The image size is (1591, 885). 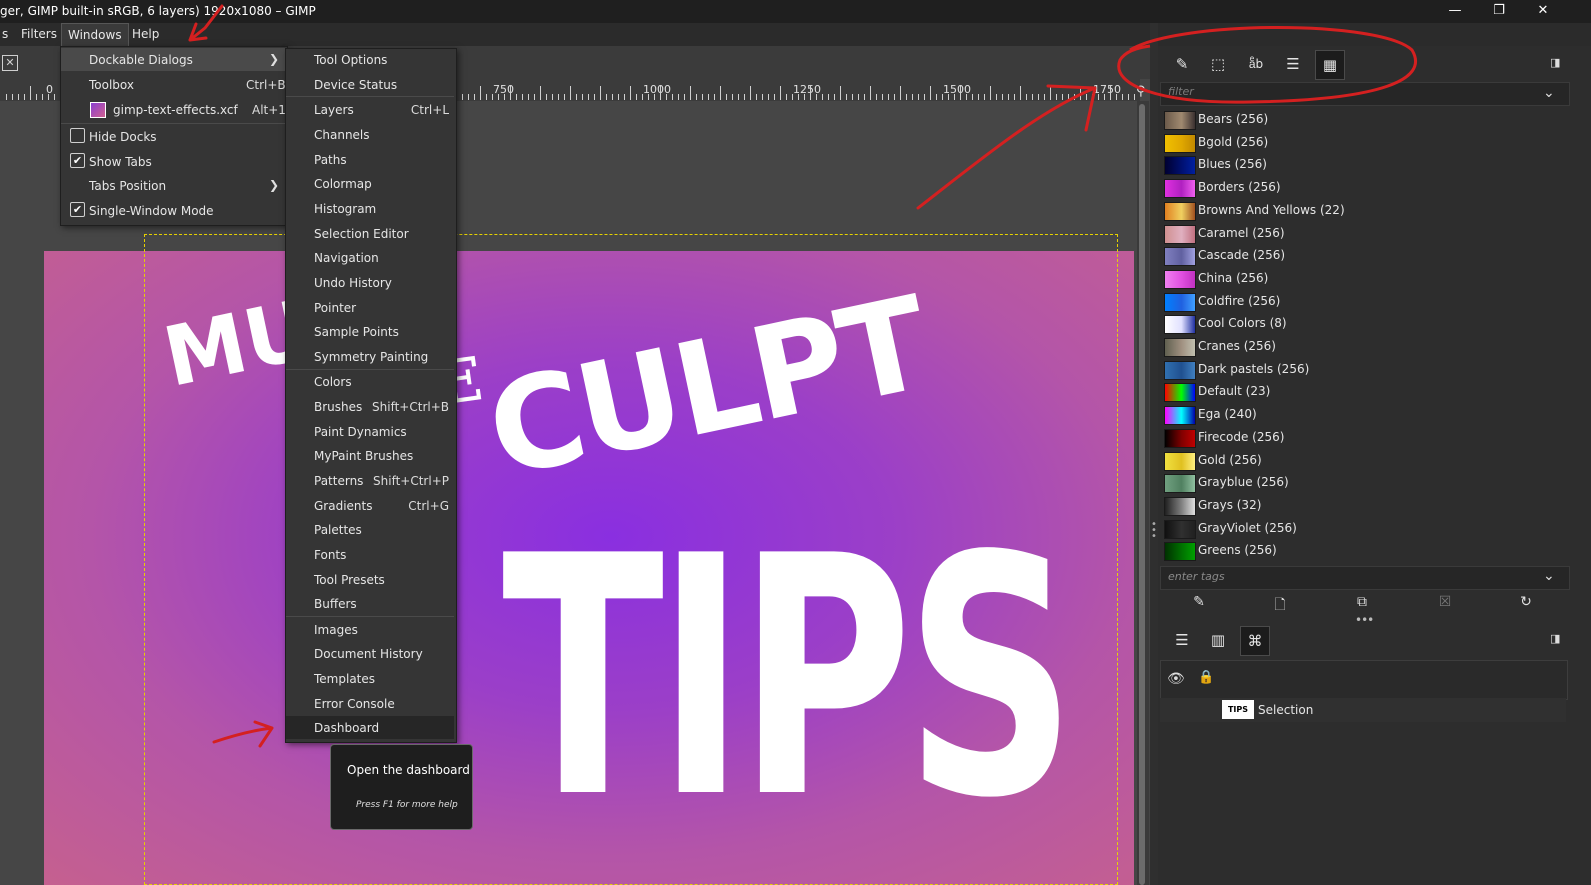 I want to click on menu-item-gradients: Gradients, so click(x=343, y=506).